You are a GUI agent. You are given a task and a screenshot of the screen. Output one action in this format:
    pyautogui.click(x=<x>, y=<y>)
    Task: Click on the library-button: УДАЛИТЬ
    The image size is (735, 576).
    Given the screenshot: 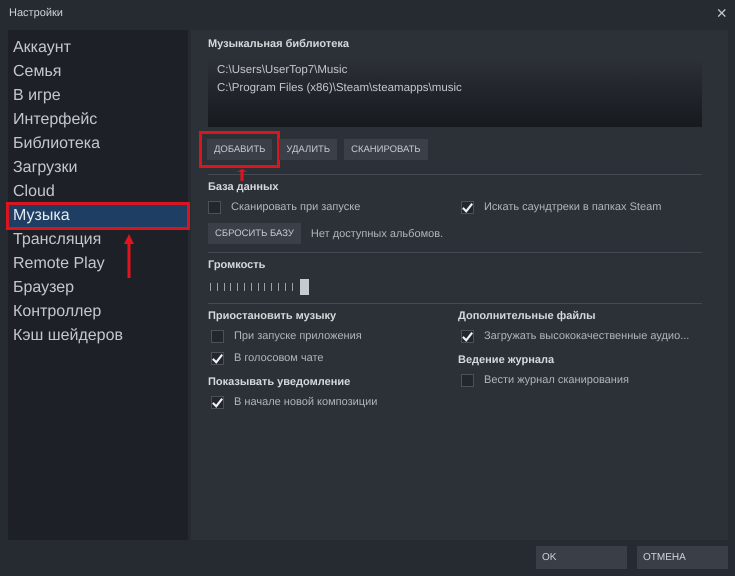 What is the action you would take?
    pyautogui.click(x=308, y=149)
    